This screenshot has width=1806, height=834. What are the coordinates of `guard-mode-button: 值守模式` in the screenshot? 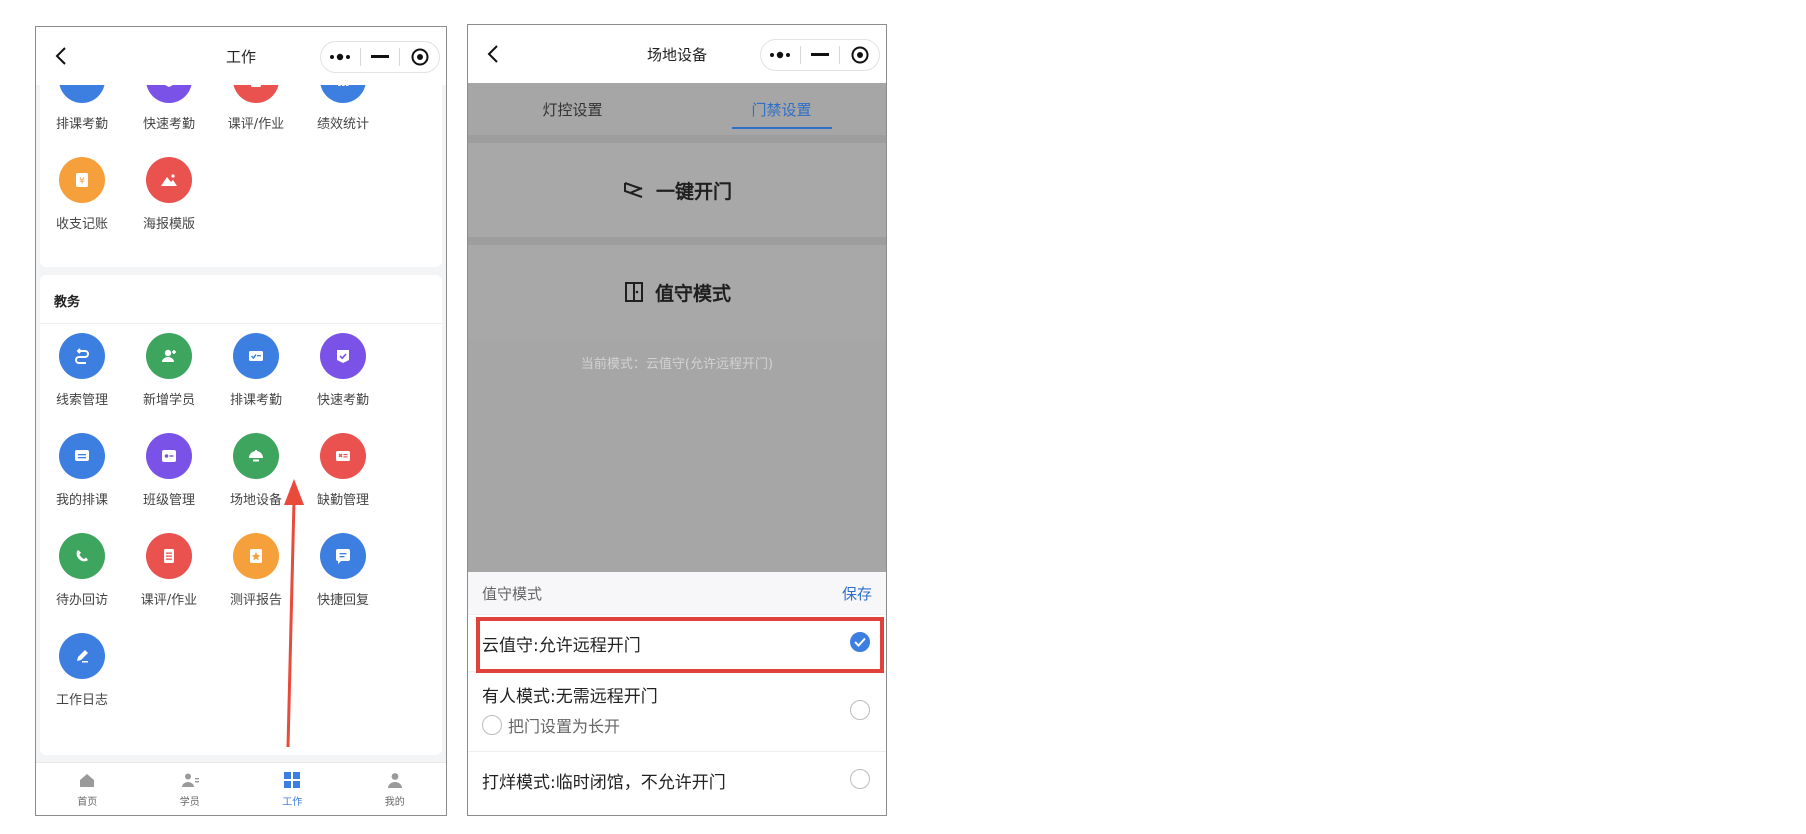 It's located at (677, 292).